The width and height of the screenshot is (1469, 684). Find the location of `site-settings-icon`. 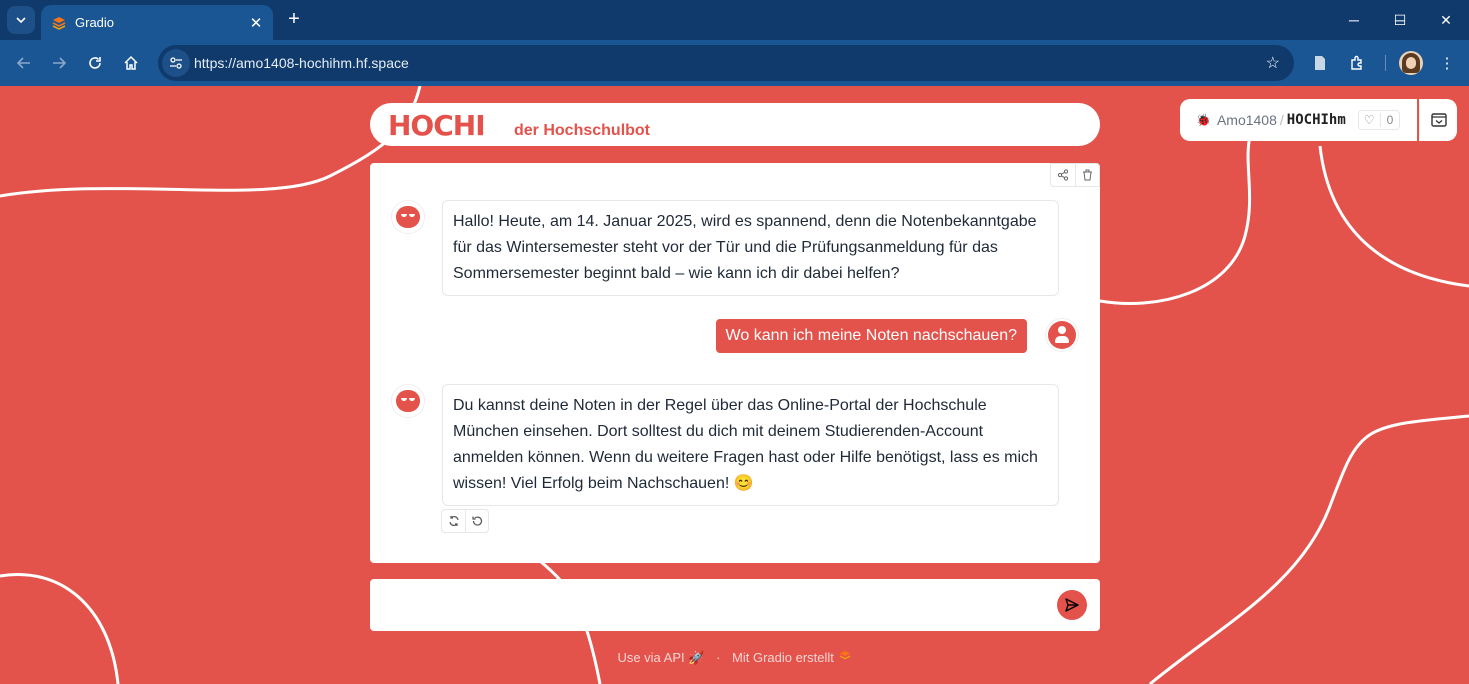

site-settings-icon is located at coordinates (176, 63).